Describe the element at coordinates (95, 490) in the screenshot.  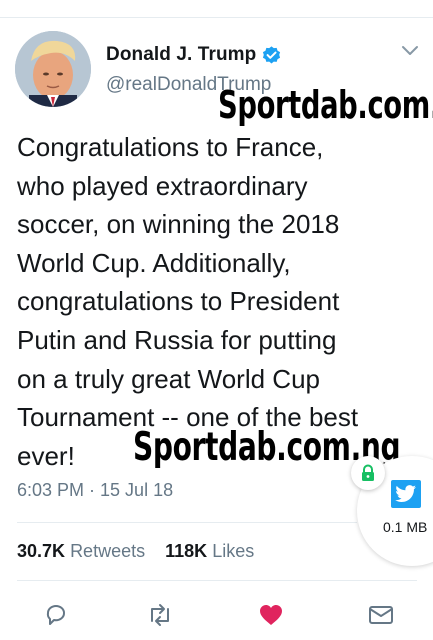
I see `tweet-timestamp: 6:03 PM · 15 Jul 18` at that location.